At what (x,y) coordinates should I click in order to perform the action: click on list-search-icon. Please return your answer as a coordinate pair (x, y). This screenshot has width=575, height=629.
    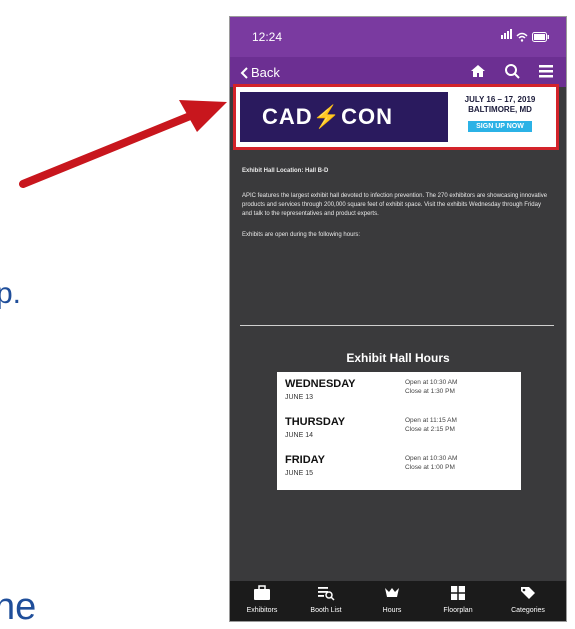
    Looking at the image, I should click on (326, 594).